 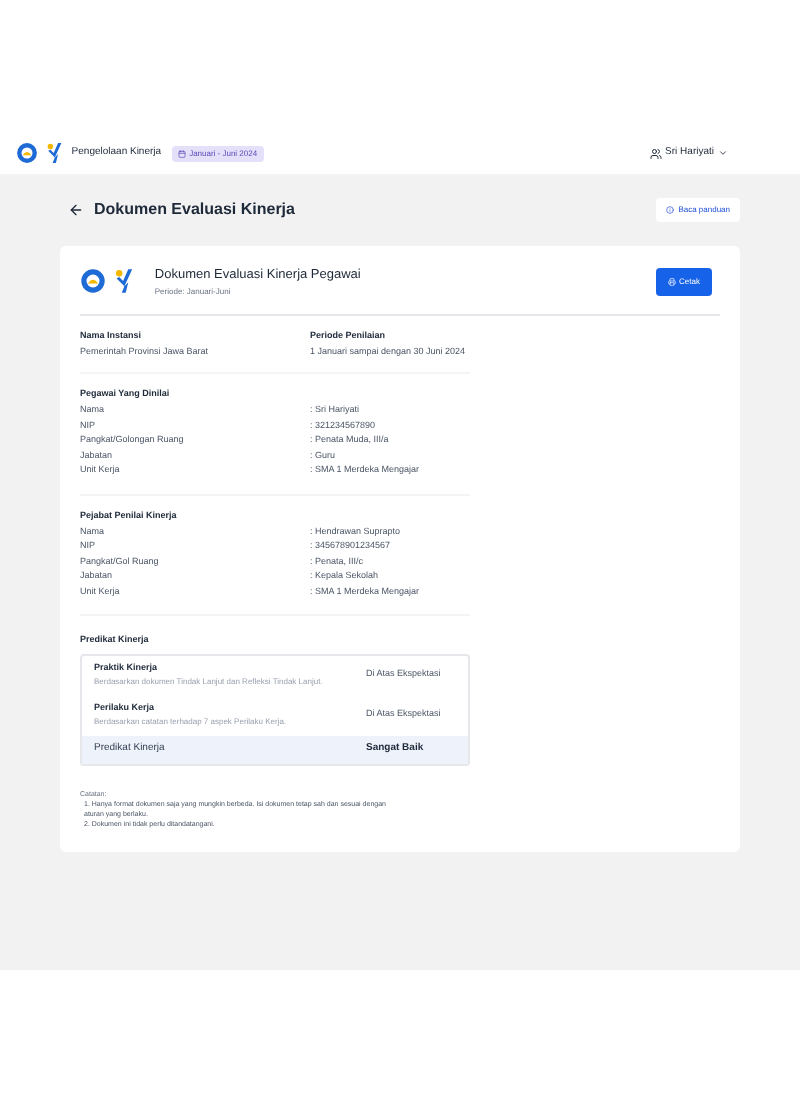 I want to click on back-arrow-icon, so click(x=76, y=210).